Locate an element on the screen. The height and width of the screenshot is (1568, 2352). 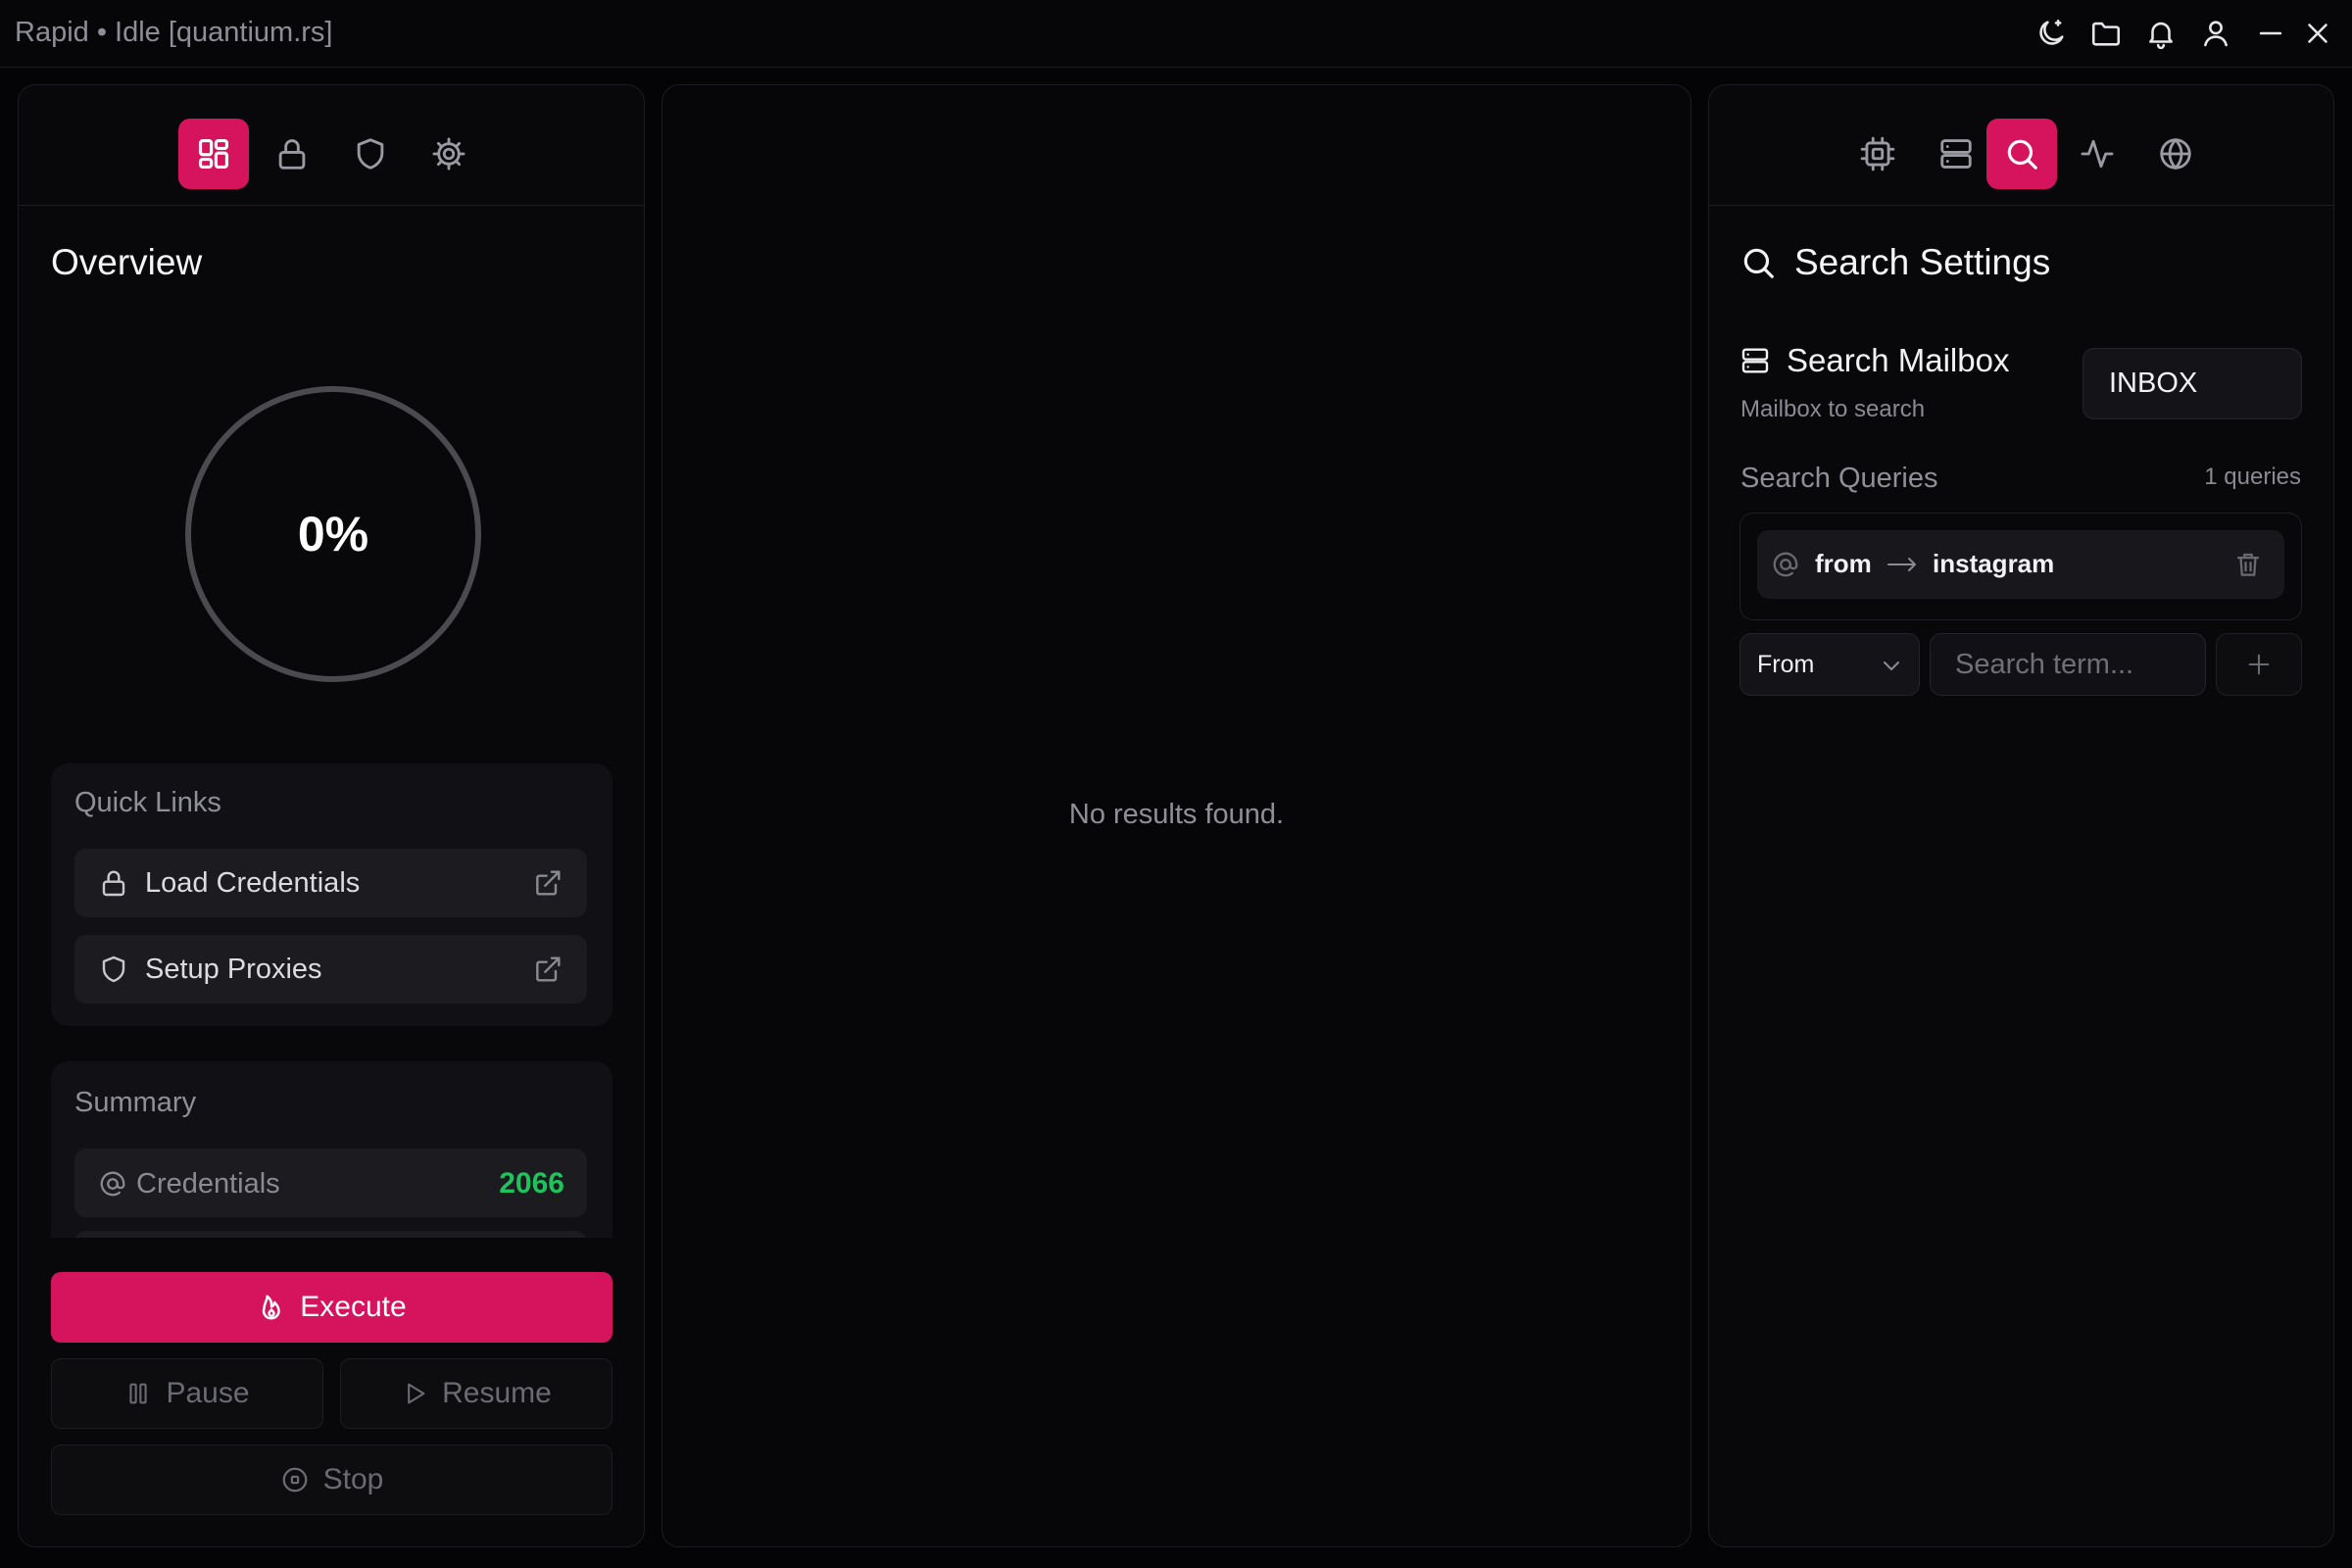
execute-label: Execute is located at coordinates (353, 1307).